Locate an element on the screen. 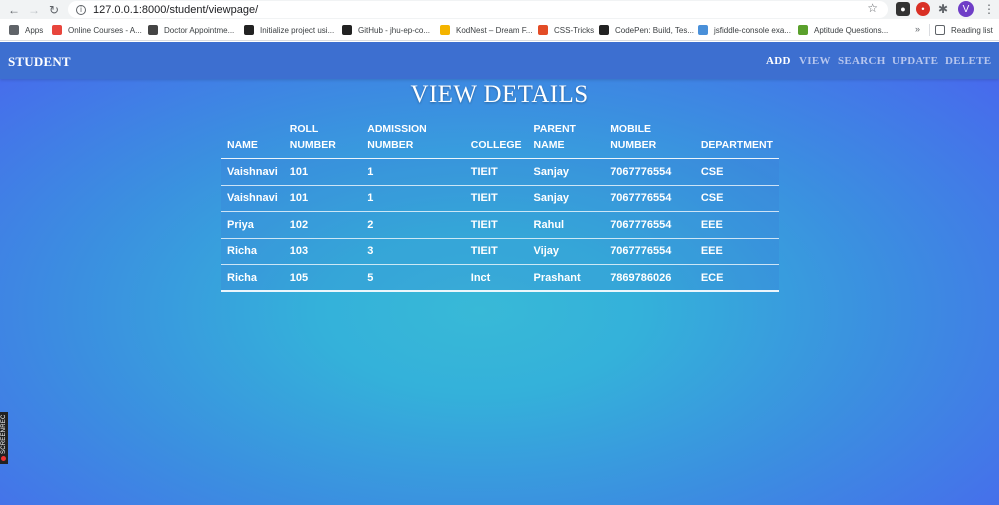 Image resolution: width=999 pixels, height=505 pixels. column-header-line: PARENT is located at coordinates (554, 129).